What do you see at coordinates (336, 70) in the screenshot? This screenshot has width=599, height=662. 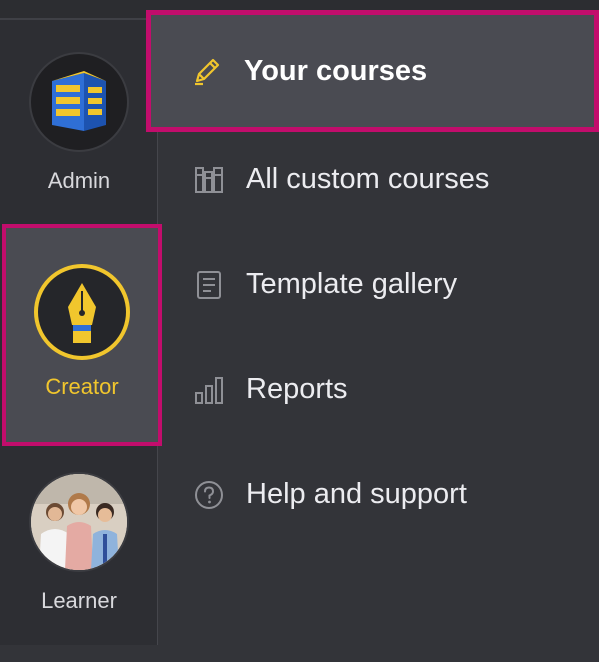 I see `menu-item-label: Your courses` at bounding box center [336, 70].